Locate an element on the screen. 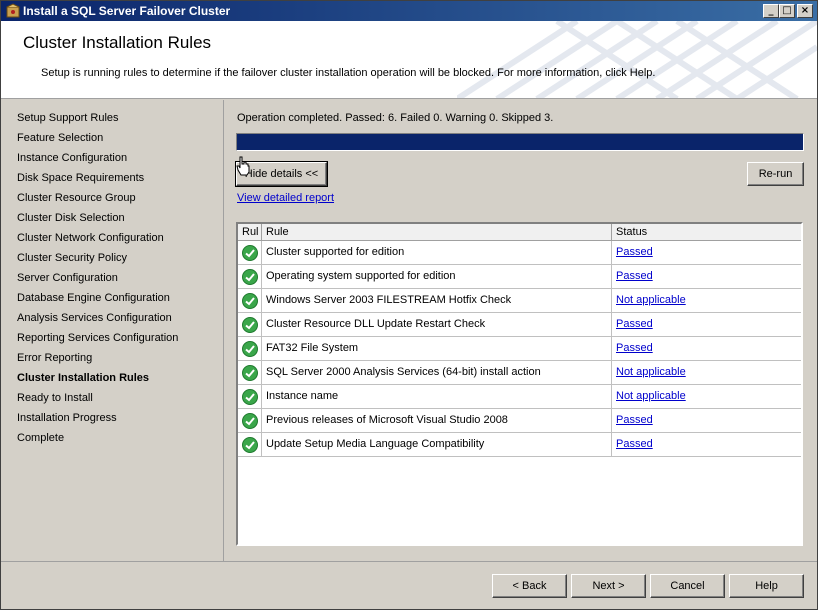 The width and height of the screenshot is (818, 610). progress-bar is located at coordinates (520, 142).